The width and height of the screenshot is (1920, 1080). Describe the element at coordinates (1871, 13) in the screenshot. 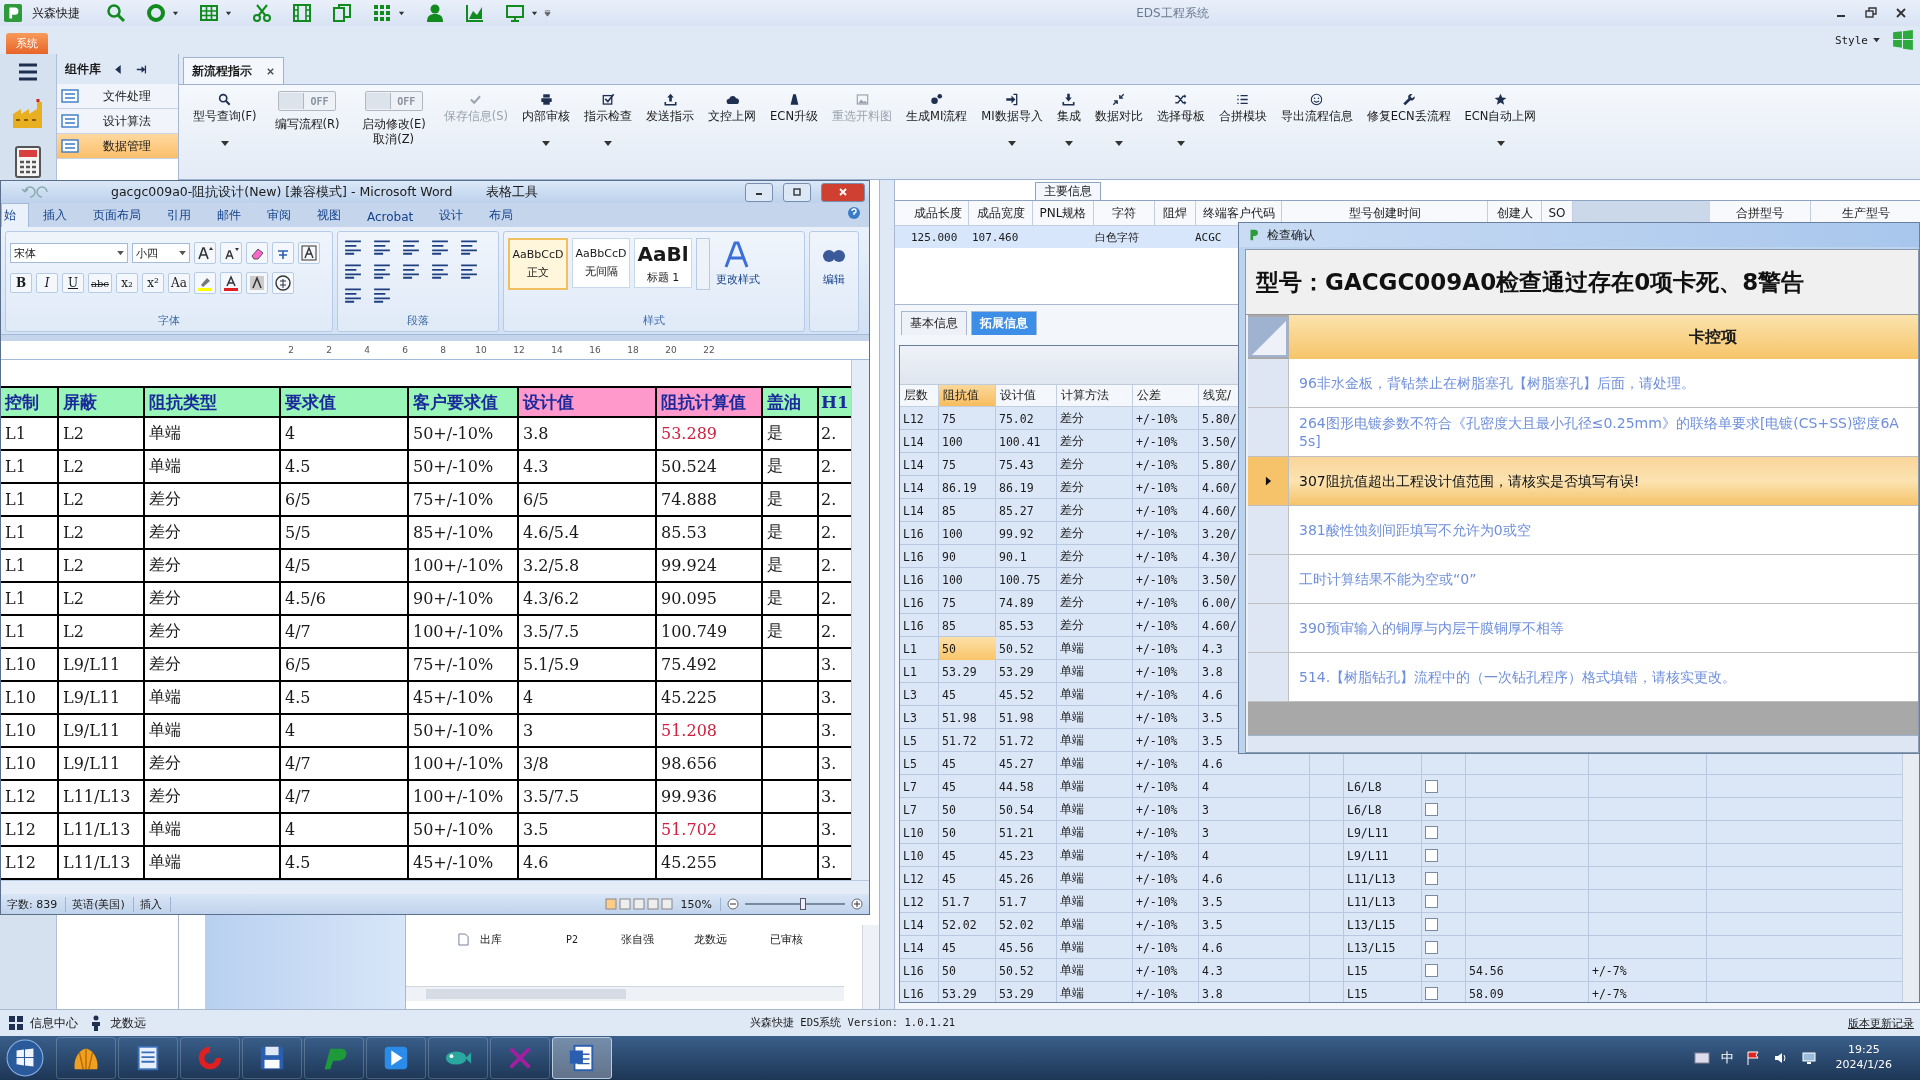

I see `restore-icon` at that location.